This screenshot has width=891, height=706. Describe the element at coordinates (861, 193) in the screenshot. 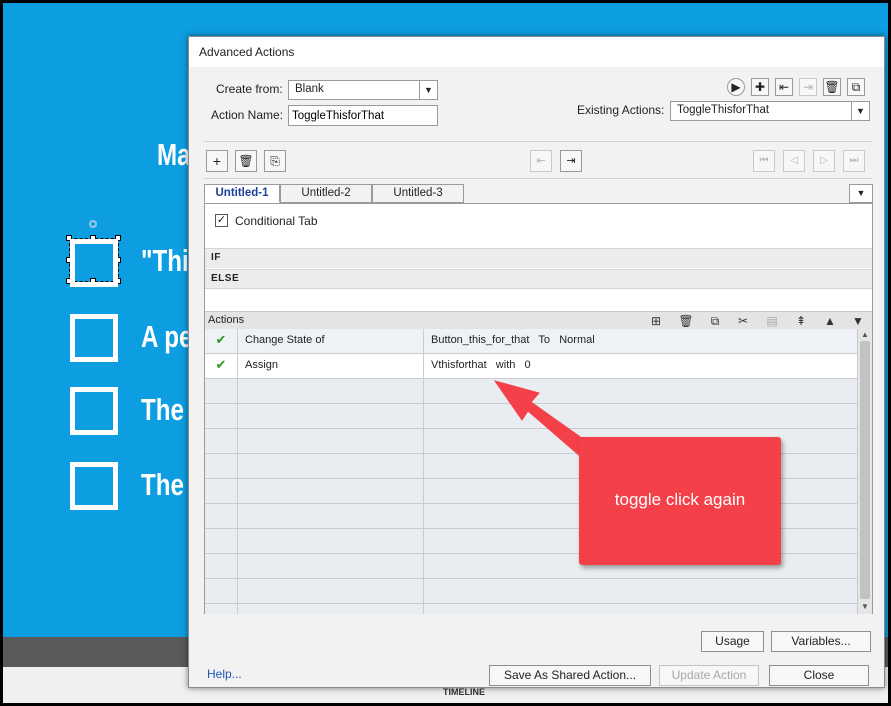

I see `tabs-chevron-down-icon: ▼` at that location.